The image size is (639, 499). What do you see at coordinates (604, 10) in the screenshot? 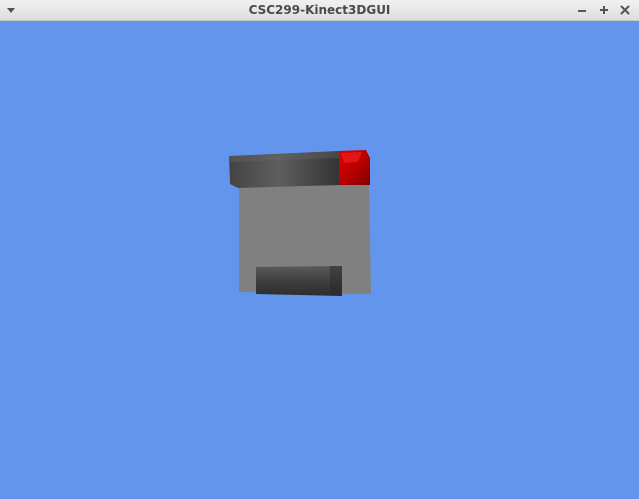
I see `maximize-icon` at bounding box center [604, 10].